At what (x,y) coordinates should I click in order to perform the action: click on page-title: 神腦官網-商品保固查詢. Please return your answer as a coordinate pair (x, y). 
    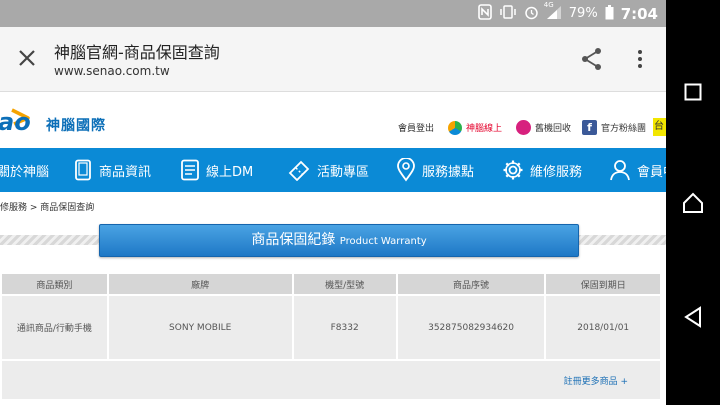
    Looking at the image, I should click on (137, 52).